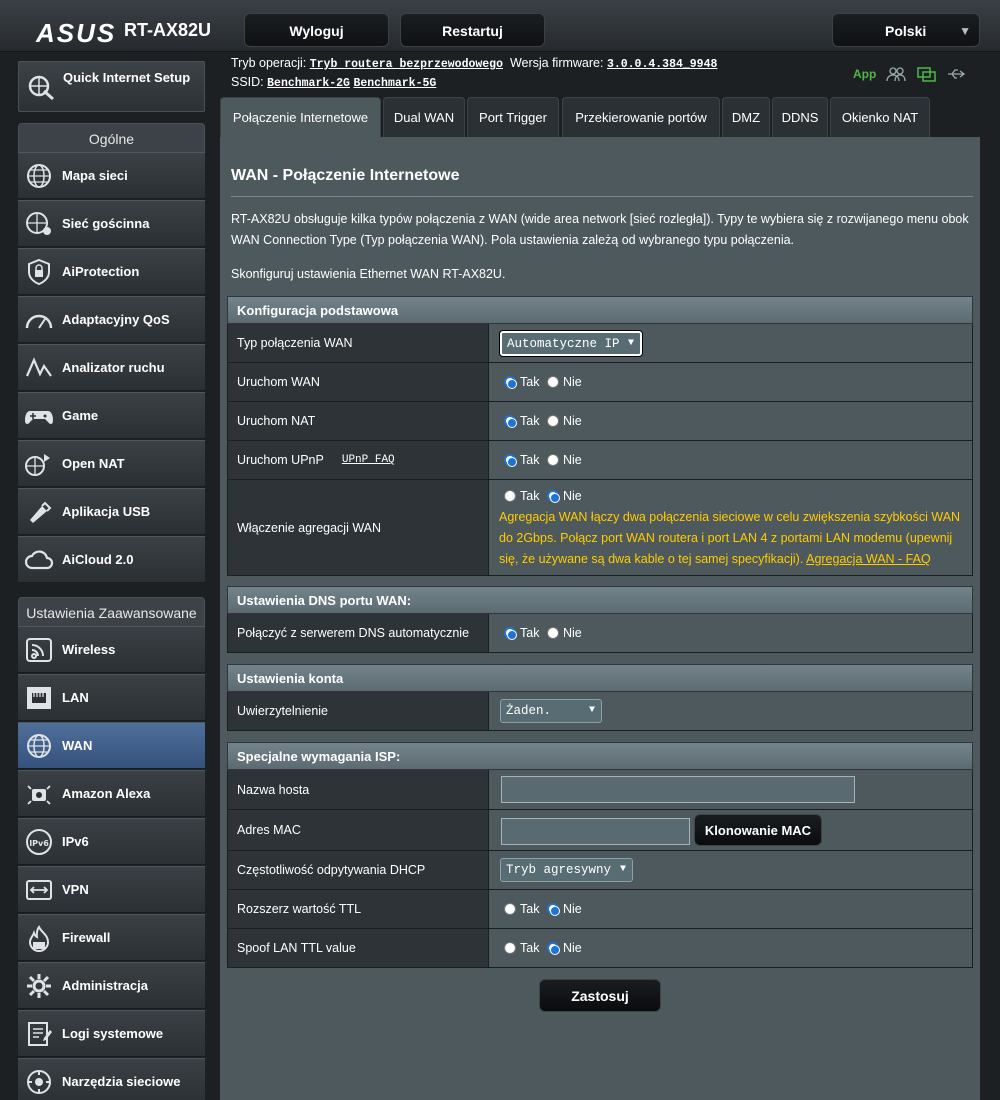  What do you see at coordinates (564, 948) in the screenshot?
I see `spoof-ttl-no: Nie` at bounding box center [564, 948].